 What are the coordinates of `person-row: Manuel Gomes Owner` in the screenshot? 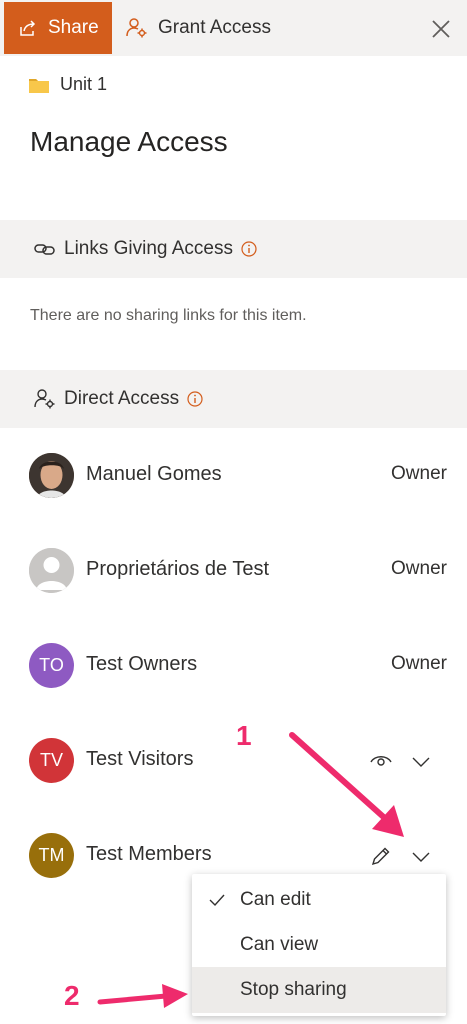 It's located at (233, 475).